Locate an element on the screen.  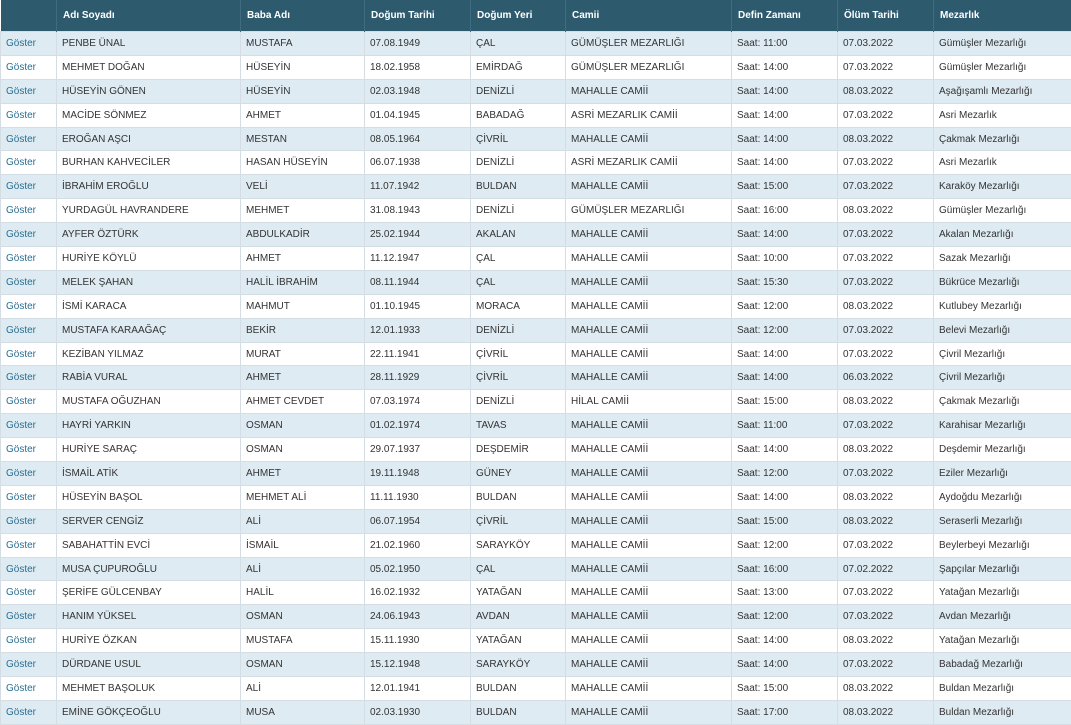
cell-birth-date: 06.07.1938 is located at coordinates (418, 163).